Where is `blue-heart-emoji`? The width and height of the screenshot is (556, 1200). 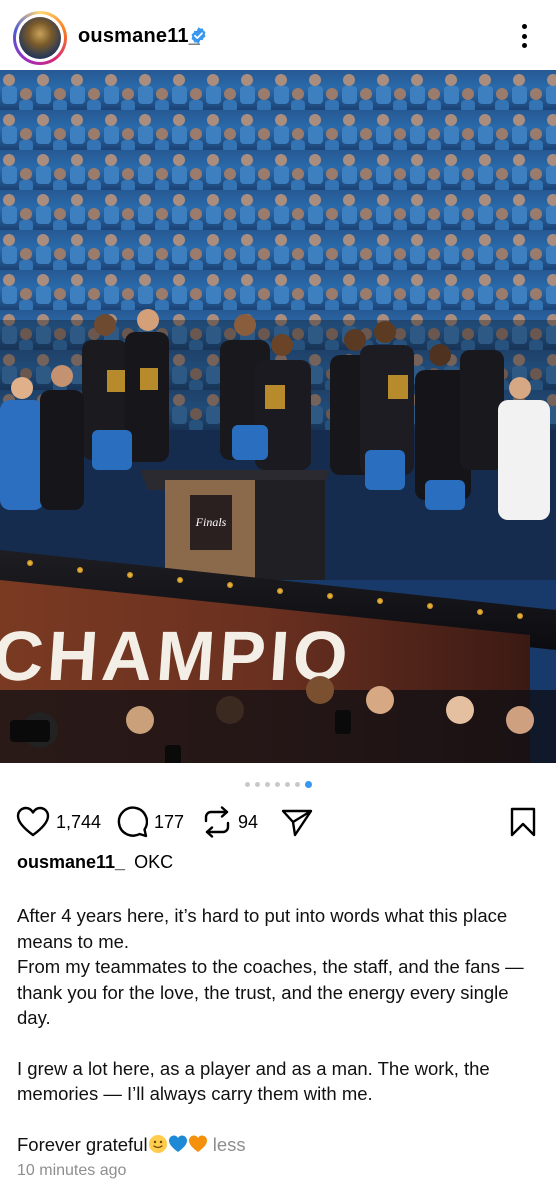 blue-heart-emoji is located at coordinates (177, 1143).